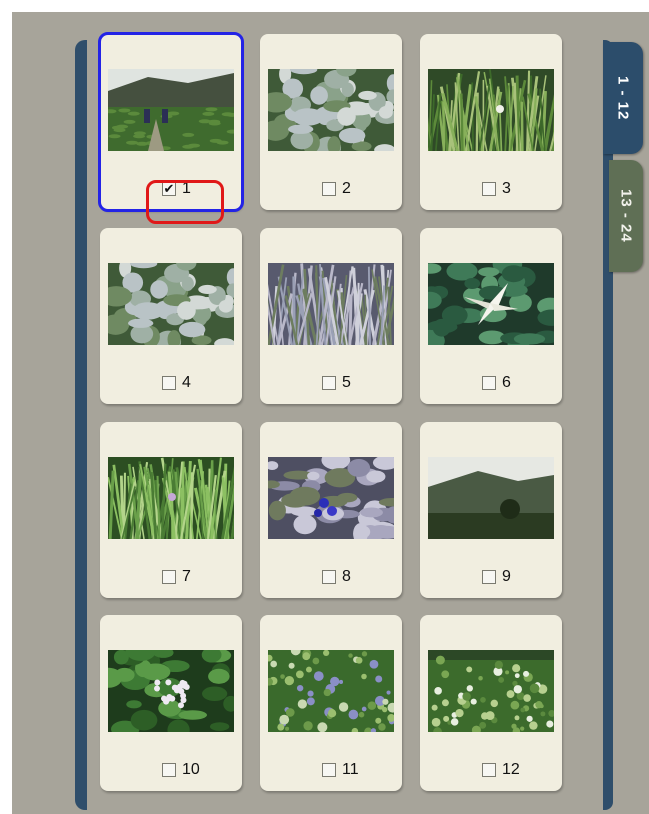 This screenshot has width=649, height=814. What do you see at coordinates (81, 425) in the screenshot?
I see `left-rail` at bounding box center [81, 425].